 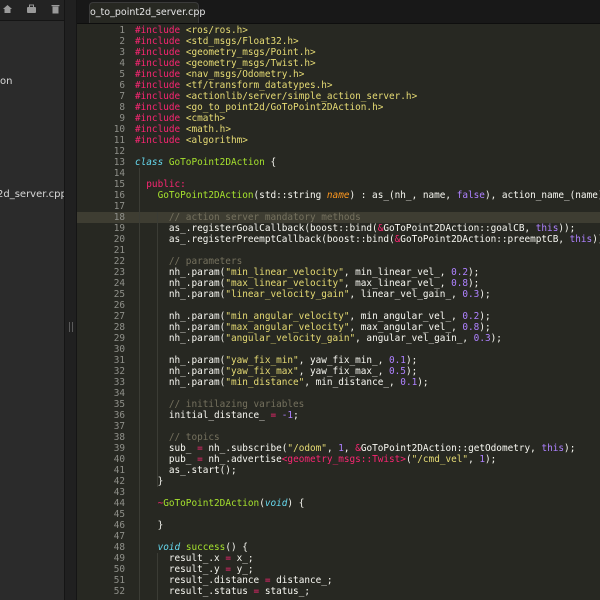 I want to click on code-token: // parameters, so click(x=189, y=261).